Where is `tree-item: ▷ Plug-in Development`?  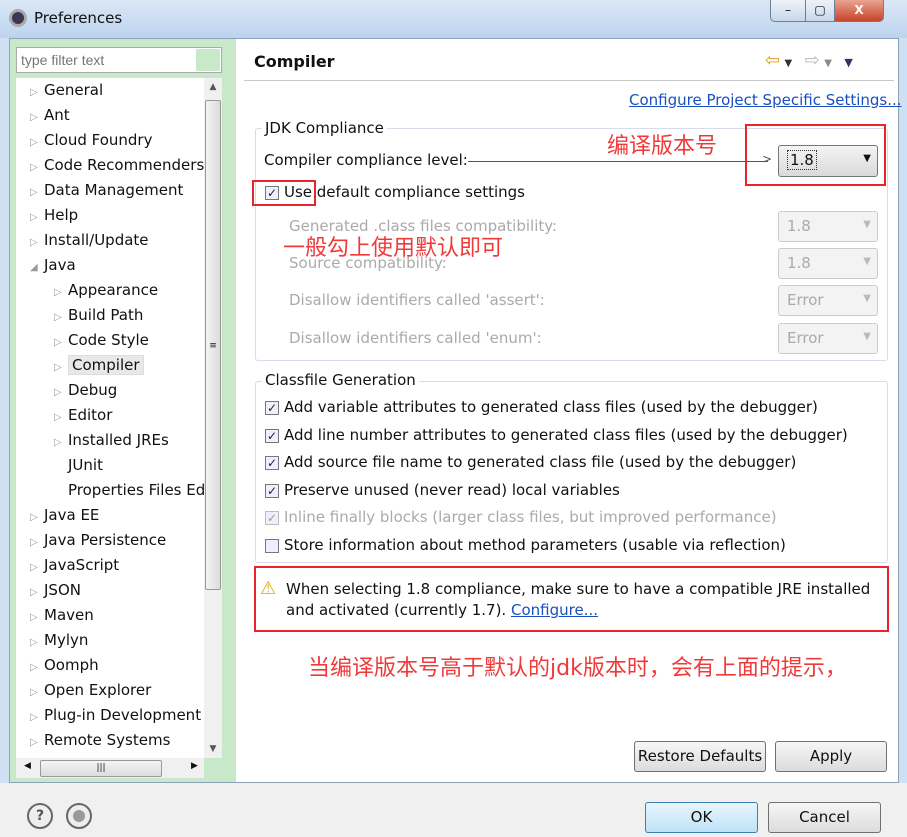 tree-item: ▷ Plug-in Development is located at coordinates (115, 715).